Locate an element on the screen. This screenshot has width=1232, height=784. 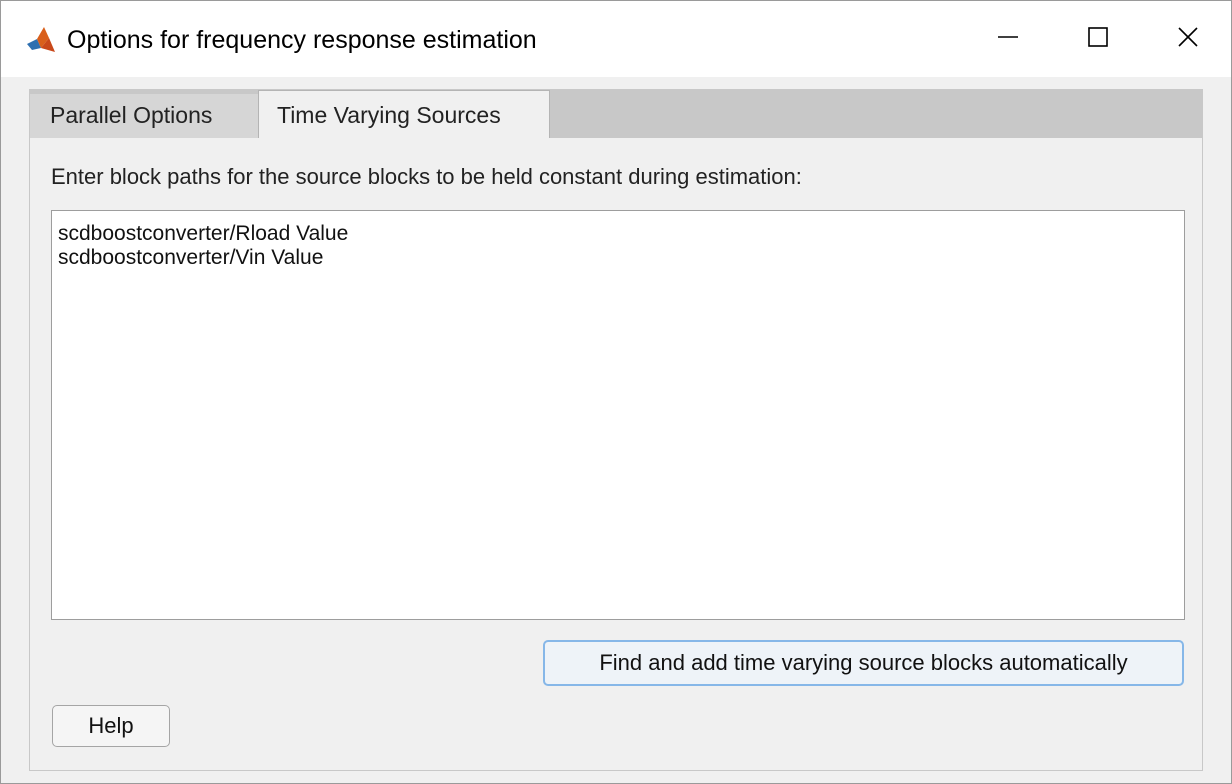
help-button: Help is located at coordinates (111, 726).